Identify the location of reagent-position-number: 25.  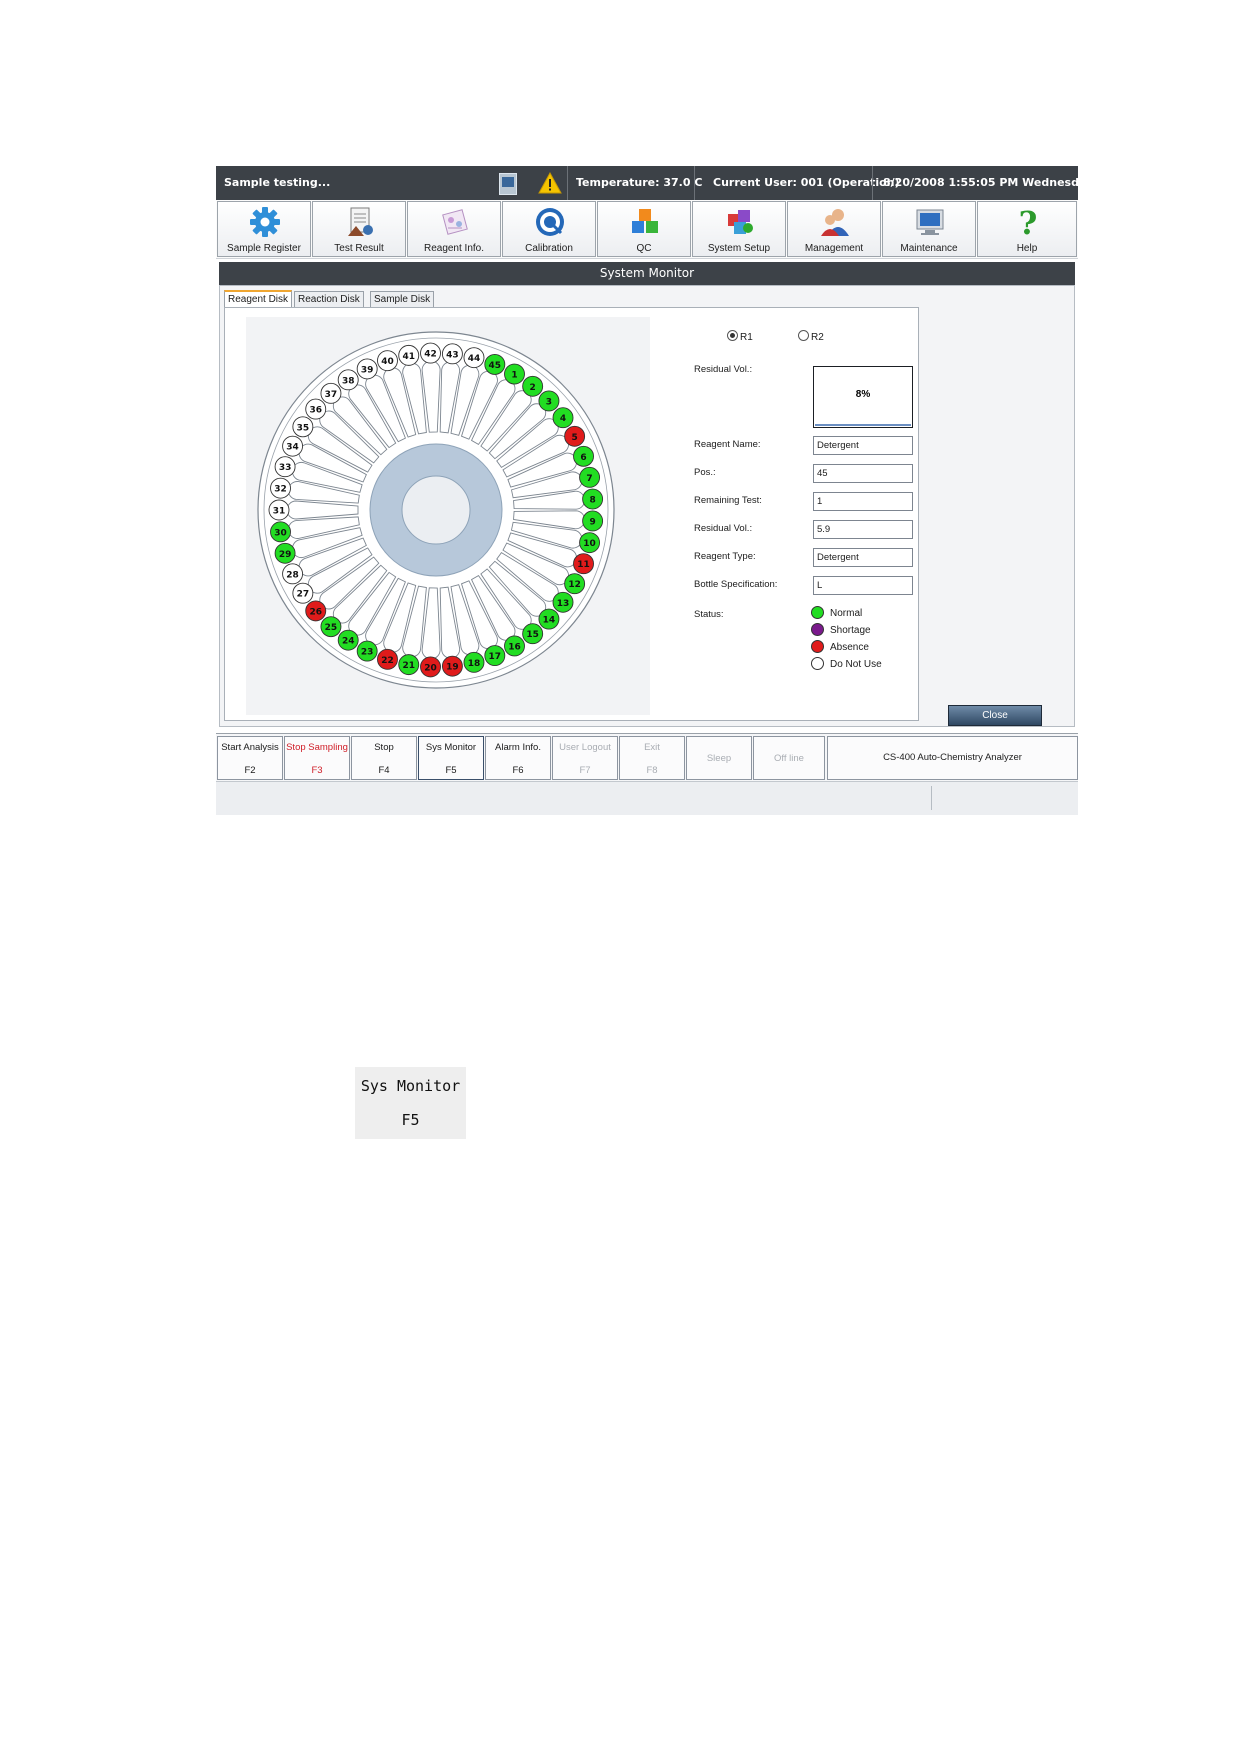
(331, 628).